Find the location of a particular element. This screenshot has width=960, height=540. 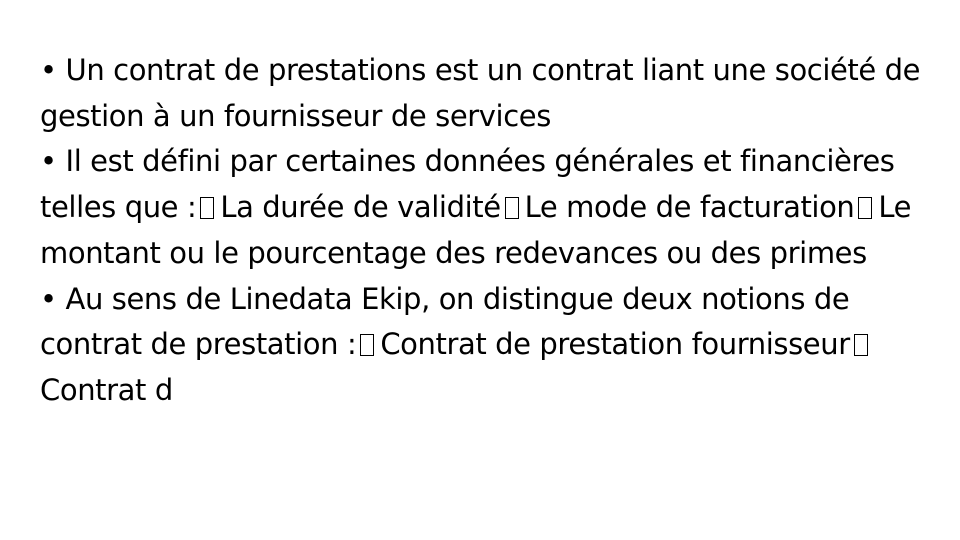

sub-item-text: Le mode de facturation is located at coordinates (689, 207).